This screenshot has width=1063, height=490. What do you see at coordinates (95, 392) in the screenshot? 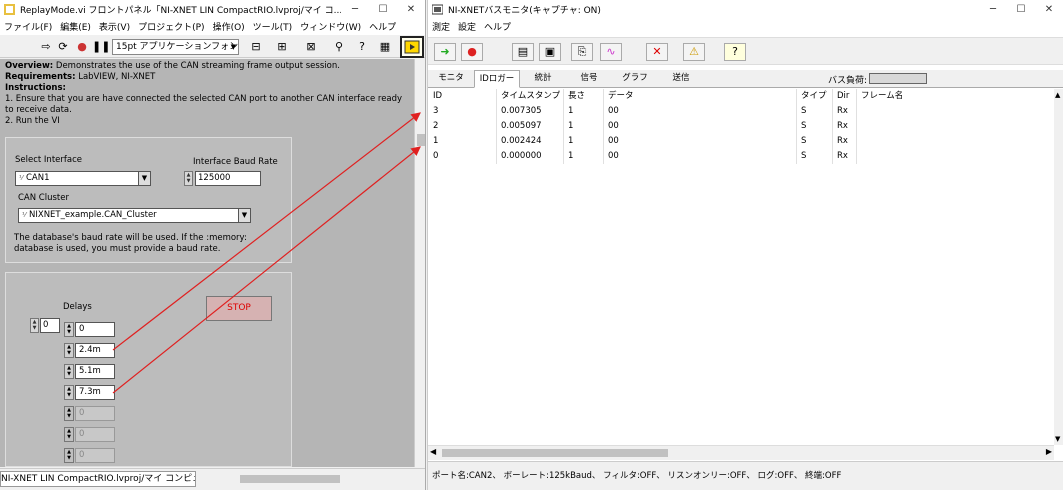
I see `delay-element: 7.3m` at bounding box center [95, 392].